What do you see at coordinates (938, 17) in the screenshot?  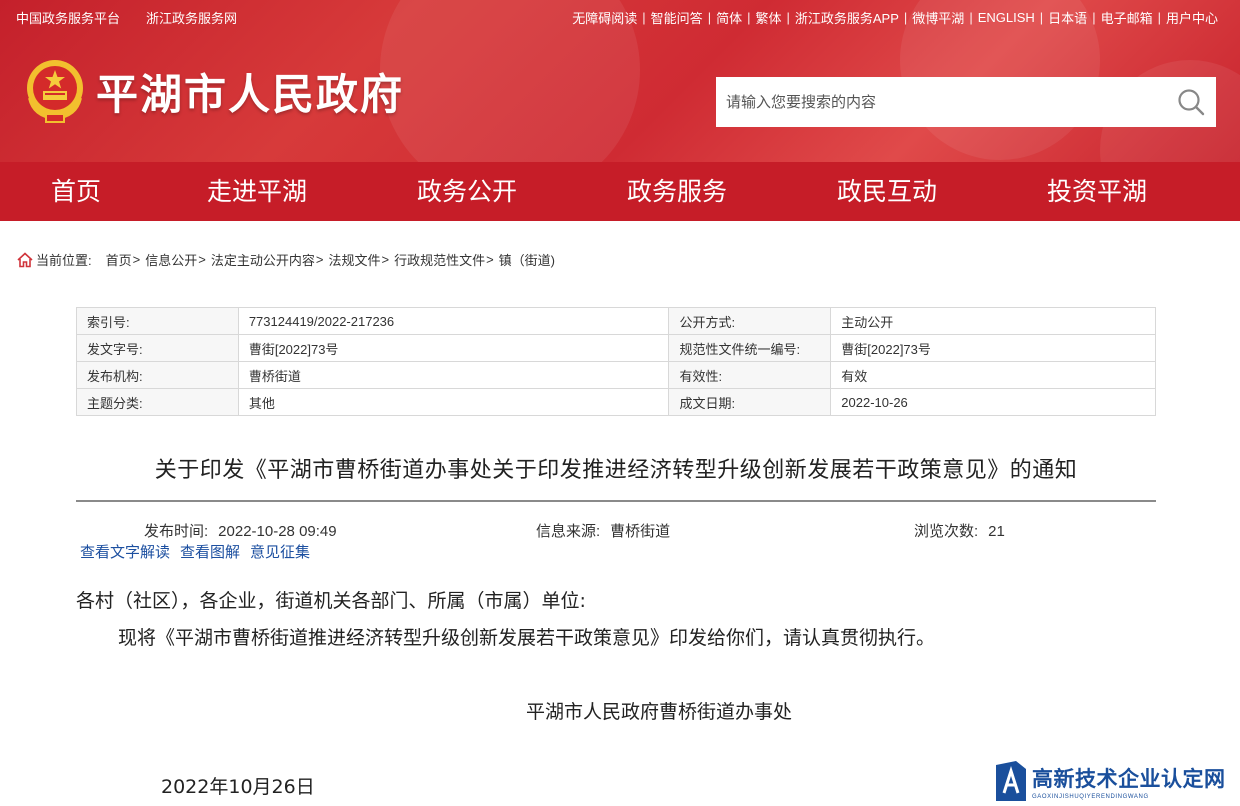 I see `top-link-weibo: 微博平湖` at bounding box center [938, 17].